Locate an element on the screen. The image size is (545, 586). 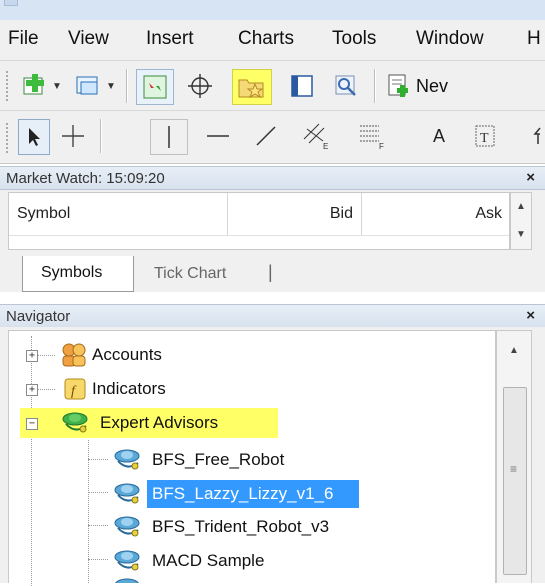
equidistant-channel-icon: E is located at coordinates (315, 137).